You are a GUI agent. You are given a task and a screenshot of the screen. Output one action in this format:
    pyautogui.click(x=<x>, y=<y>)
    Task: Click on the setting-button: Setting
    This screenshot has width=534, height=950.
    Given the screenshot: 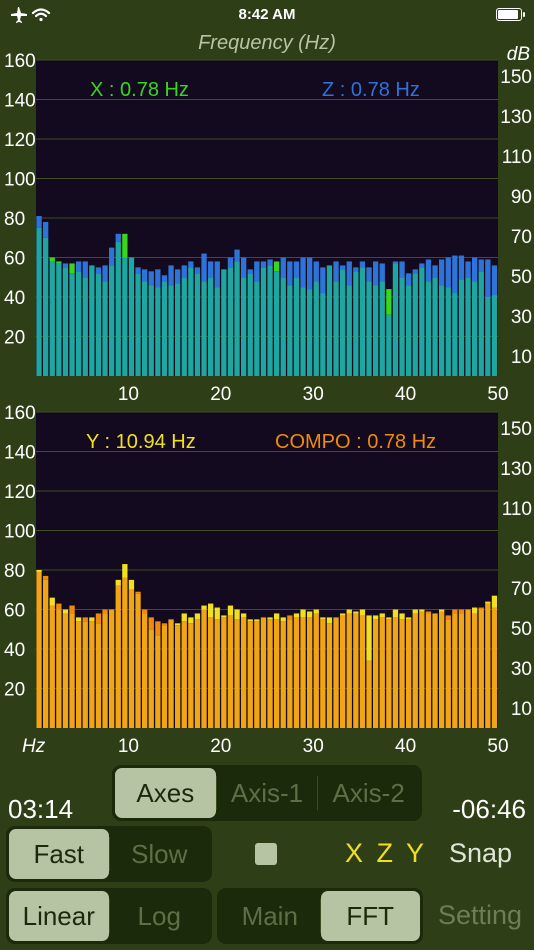 What is the action you would take?
    pyautogui.click(x=480, y=915)
    